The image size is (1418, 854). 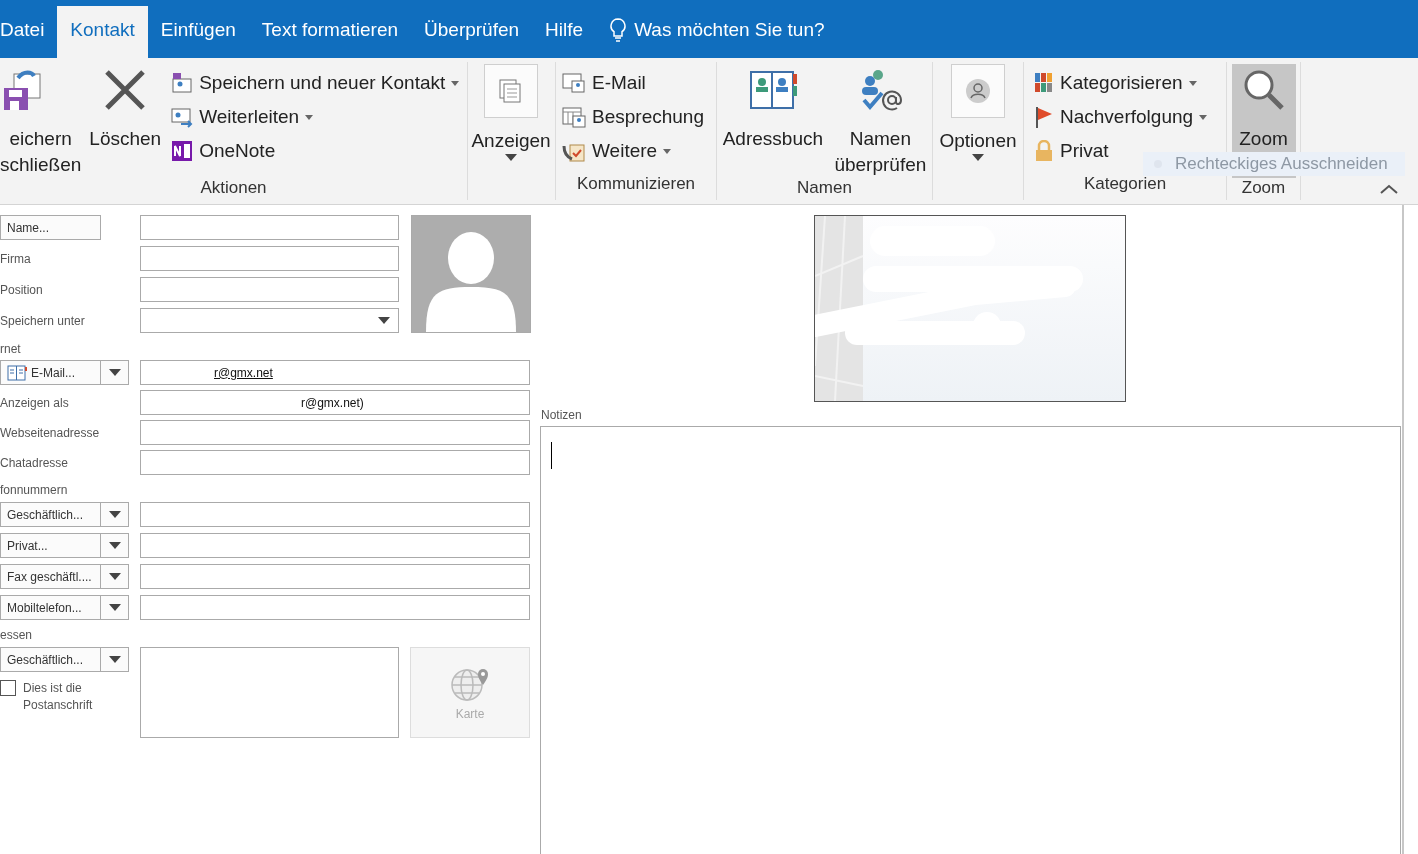 I want to click on email-type-dropdown, so click(x=115, y=372).